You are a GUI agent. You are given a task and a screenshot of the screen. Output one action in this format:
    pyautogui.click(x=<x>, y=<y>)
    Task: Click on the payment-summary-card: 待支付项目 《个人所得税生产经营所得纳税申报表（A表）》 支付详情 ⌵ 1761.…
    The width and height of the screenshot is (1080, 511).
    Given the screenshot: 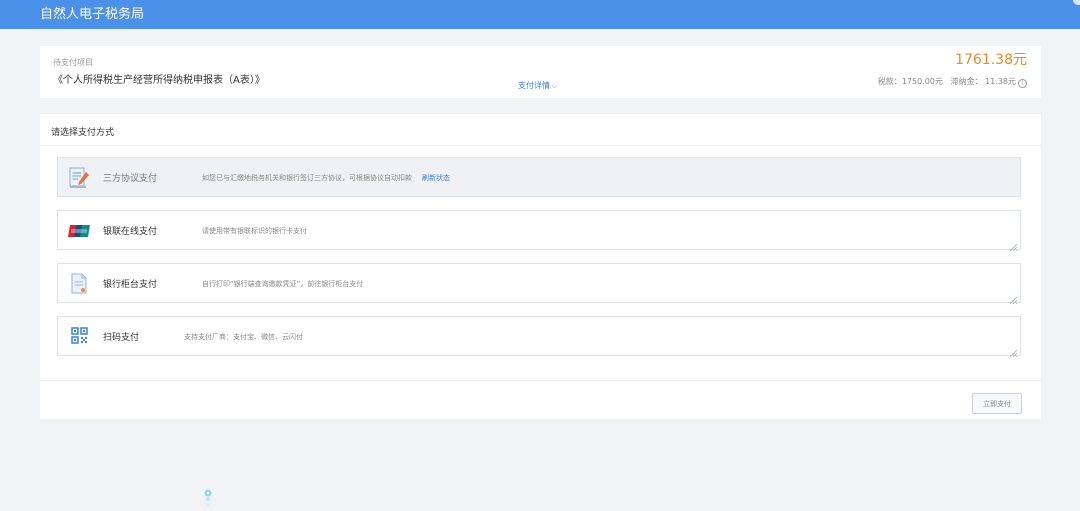 What is the action you would take?
    pyautogui.click(x=540, y=72)
    